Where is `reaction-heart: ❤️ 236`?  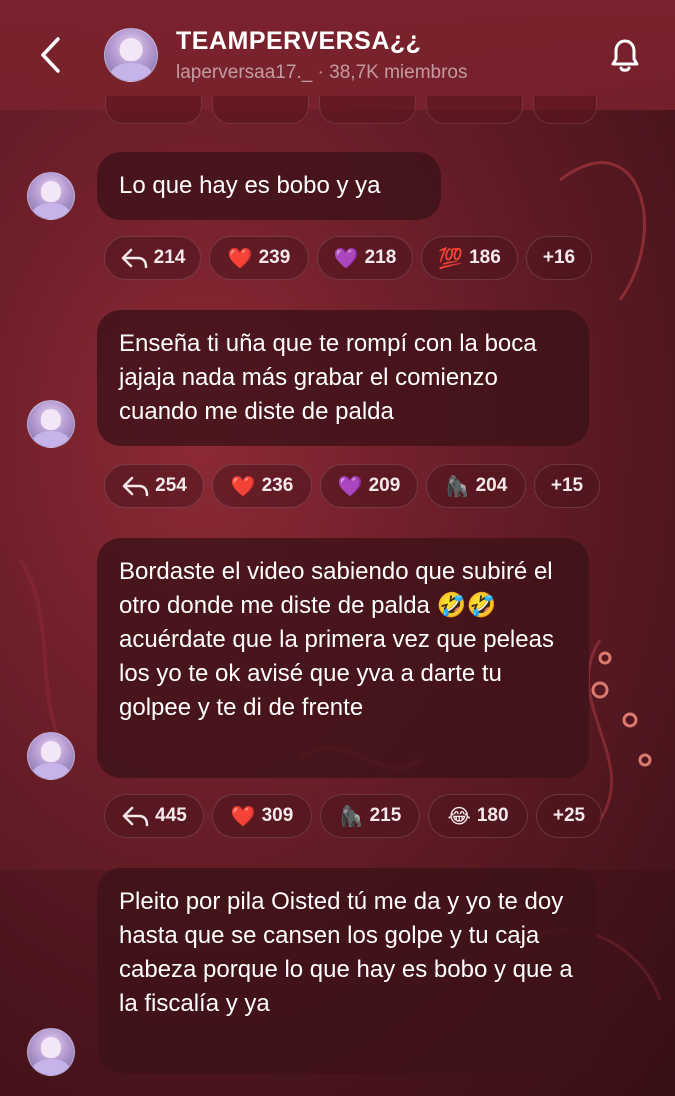
reaction-heart: ❤️ 236 is located at coordinates (262, 486).